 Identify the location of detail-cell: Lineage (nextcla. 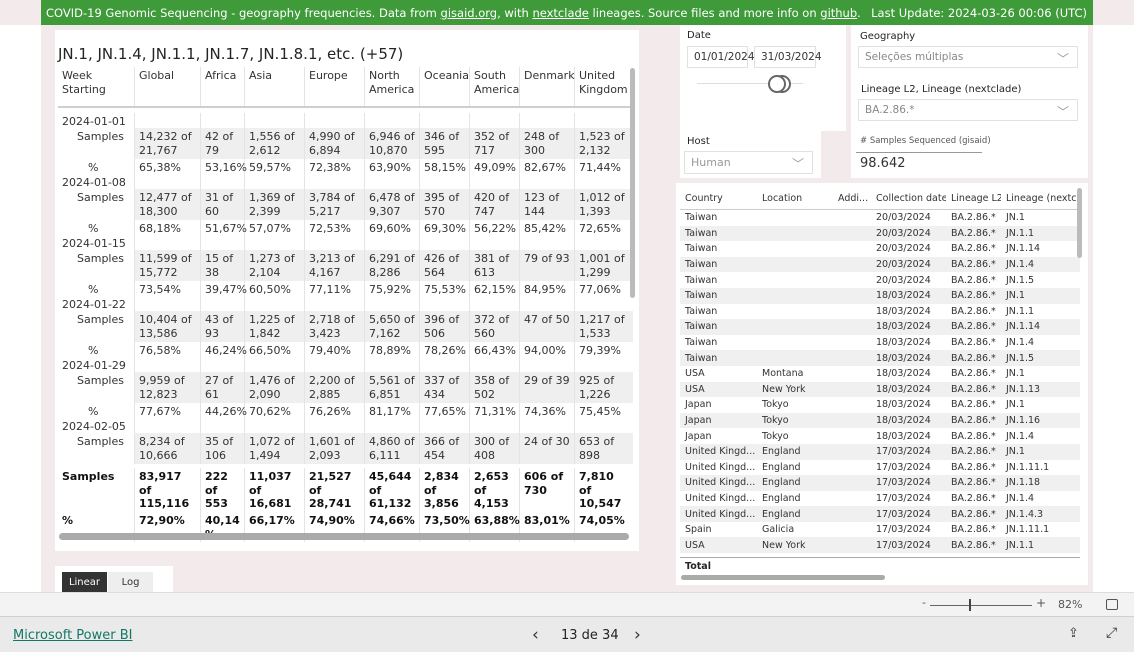
(1040, 198).